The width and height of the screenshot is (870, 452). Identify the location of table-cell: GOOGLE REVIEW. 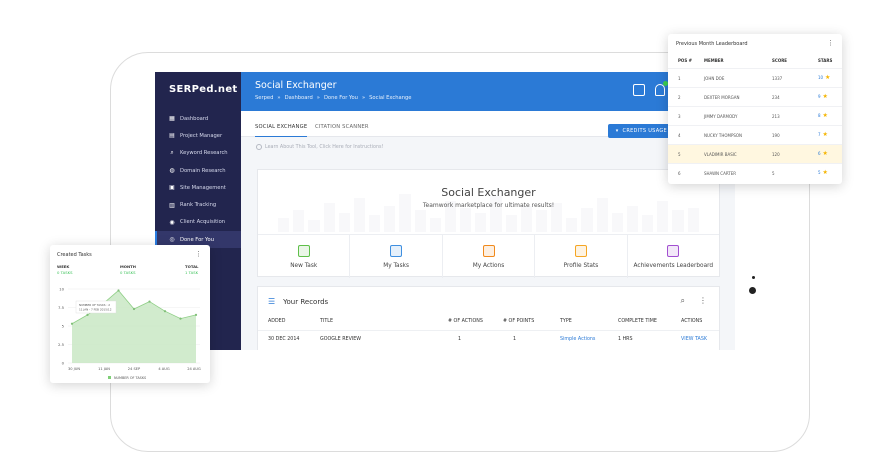
(341, 339).